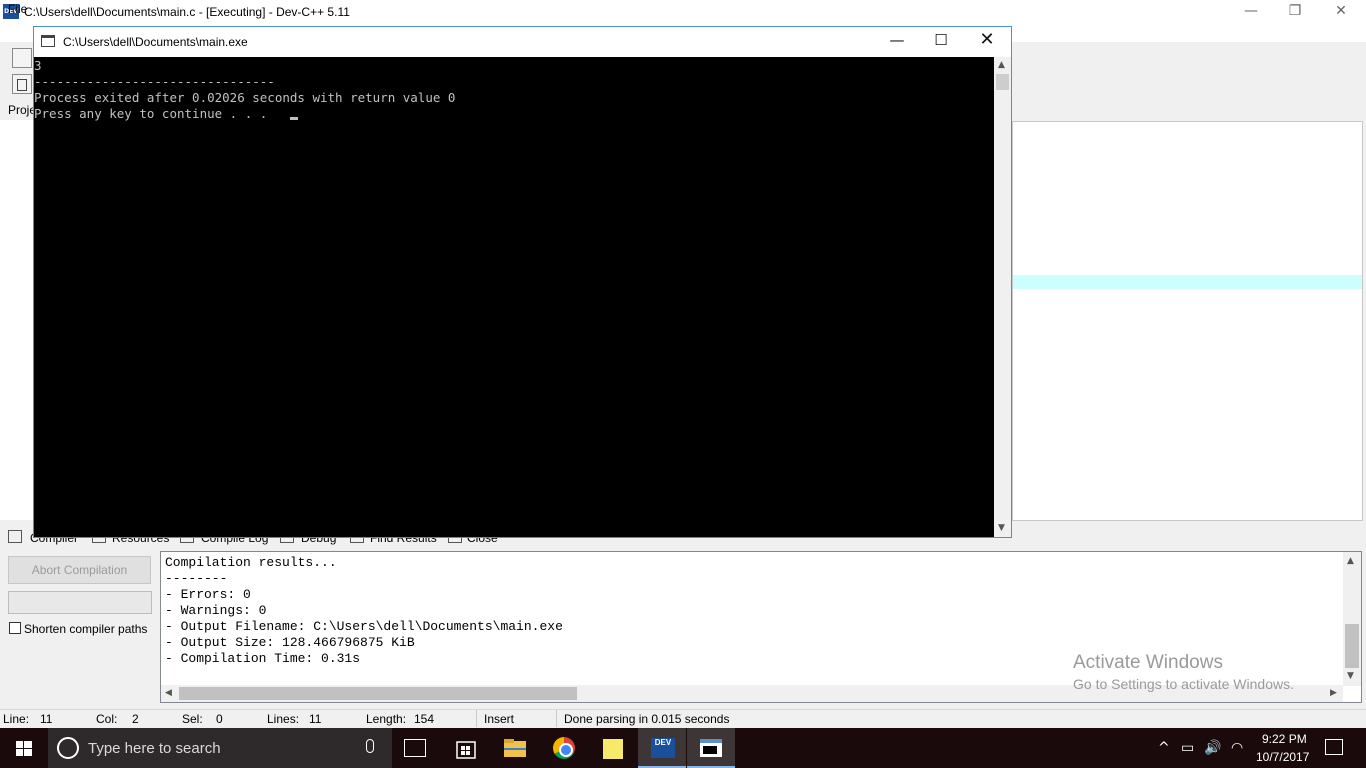 This screenshot has height=768, width=1366. What do you see at coordinates (219, 719) in the screenshot?
I see `status-sel-value: 0` at bounding box center [219, 719].